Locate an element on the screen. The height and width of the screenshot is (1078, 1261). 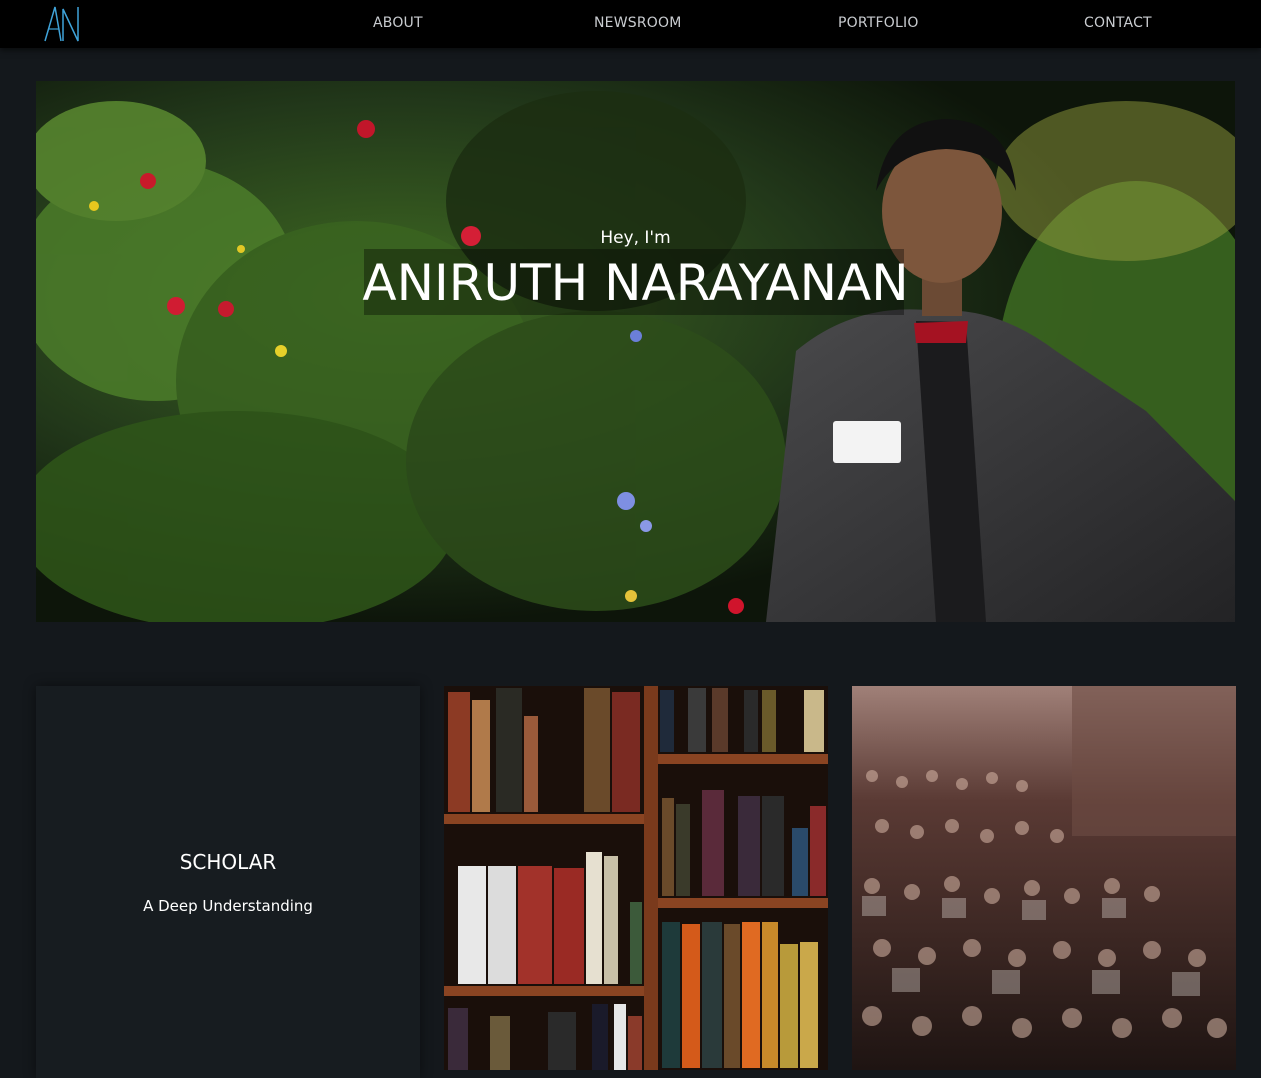
bookshelf-photo is located at coordinates (636, 878).